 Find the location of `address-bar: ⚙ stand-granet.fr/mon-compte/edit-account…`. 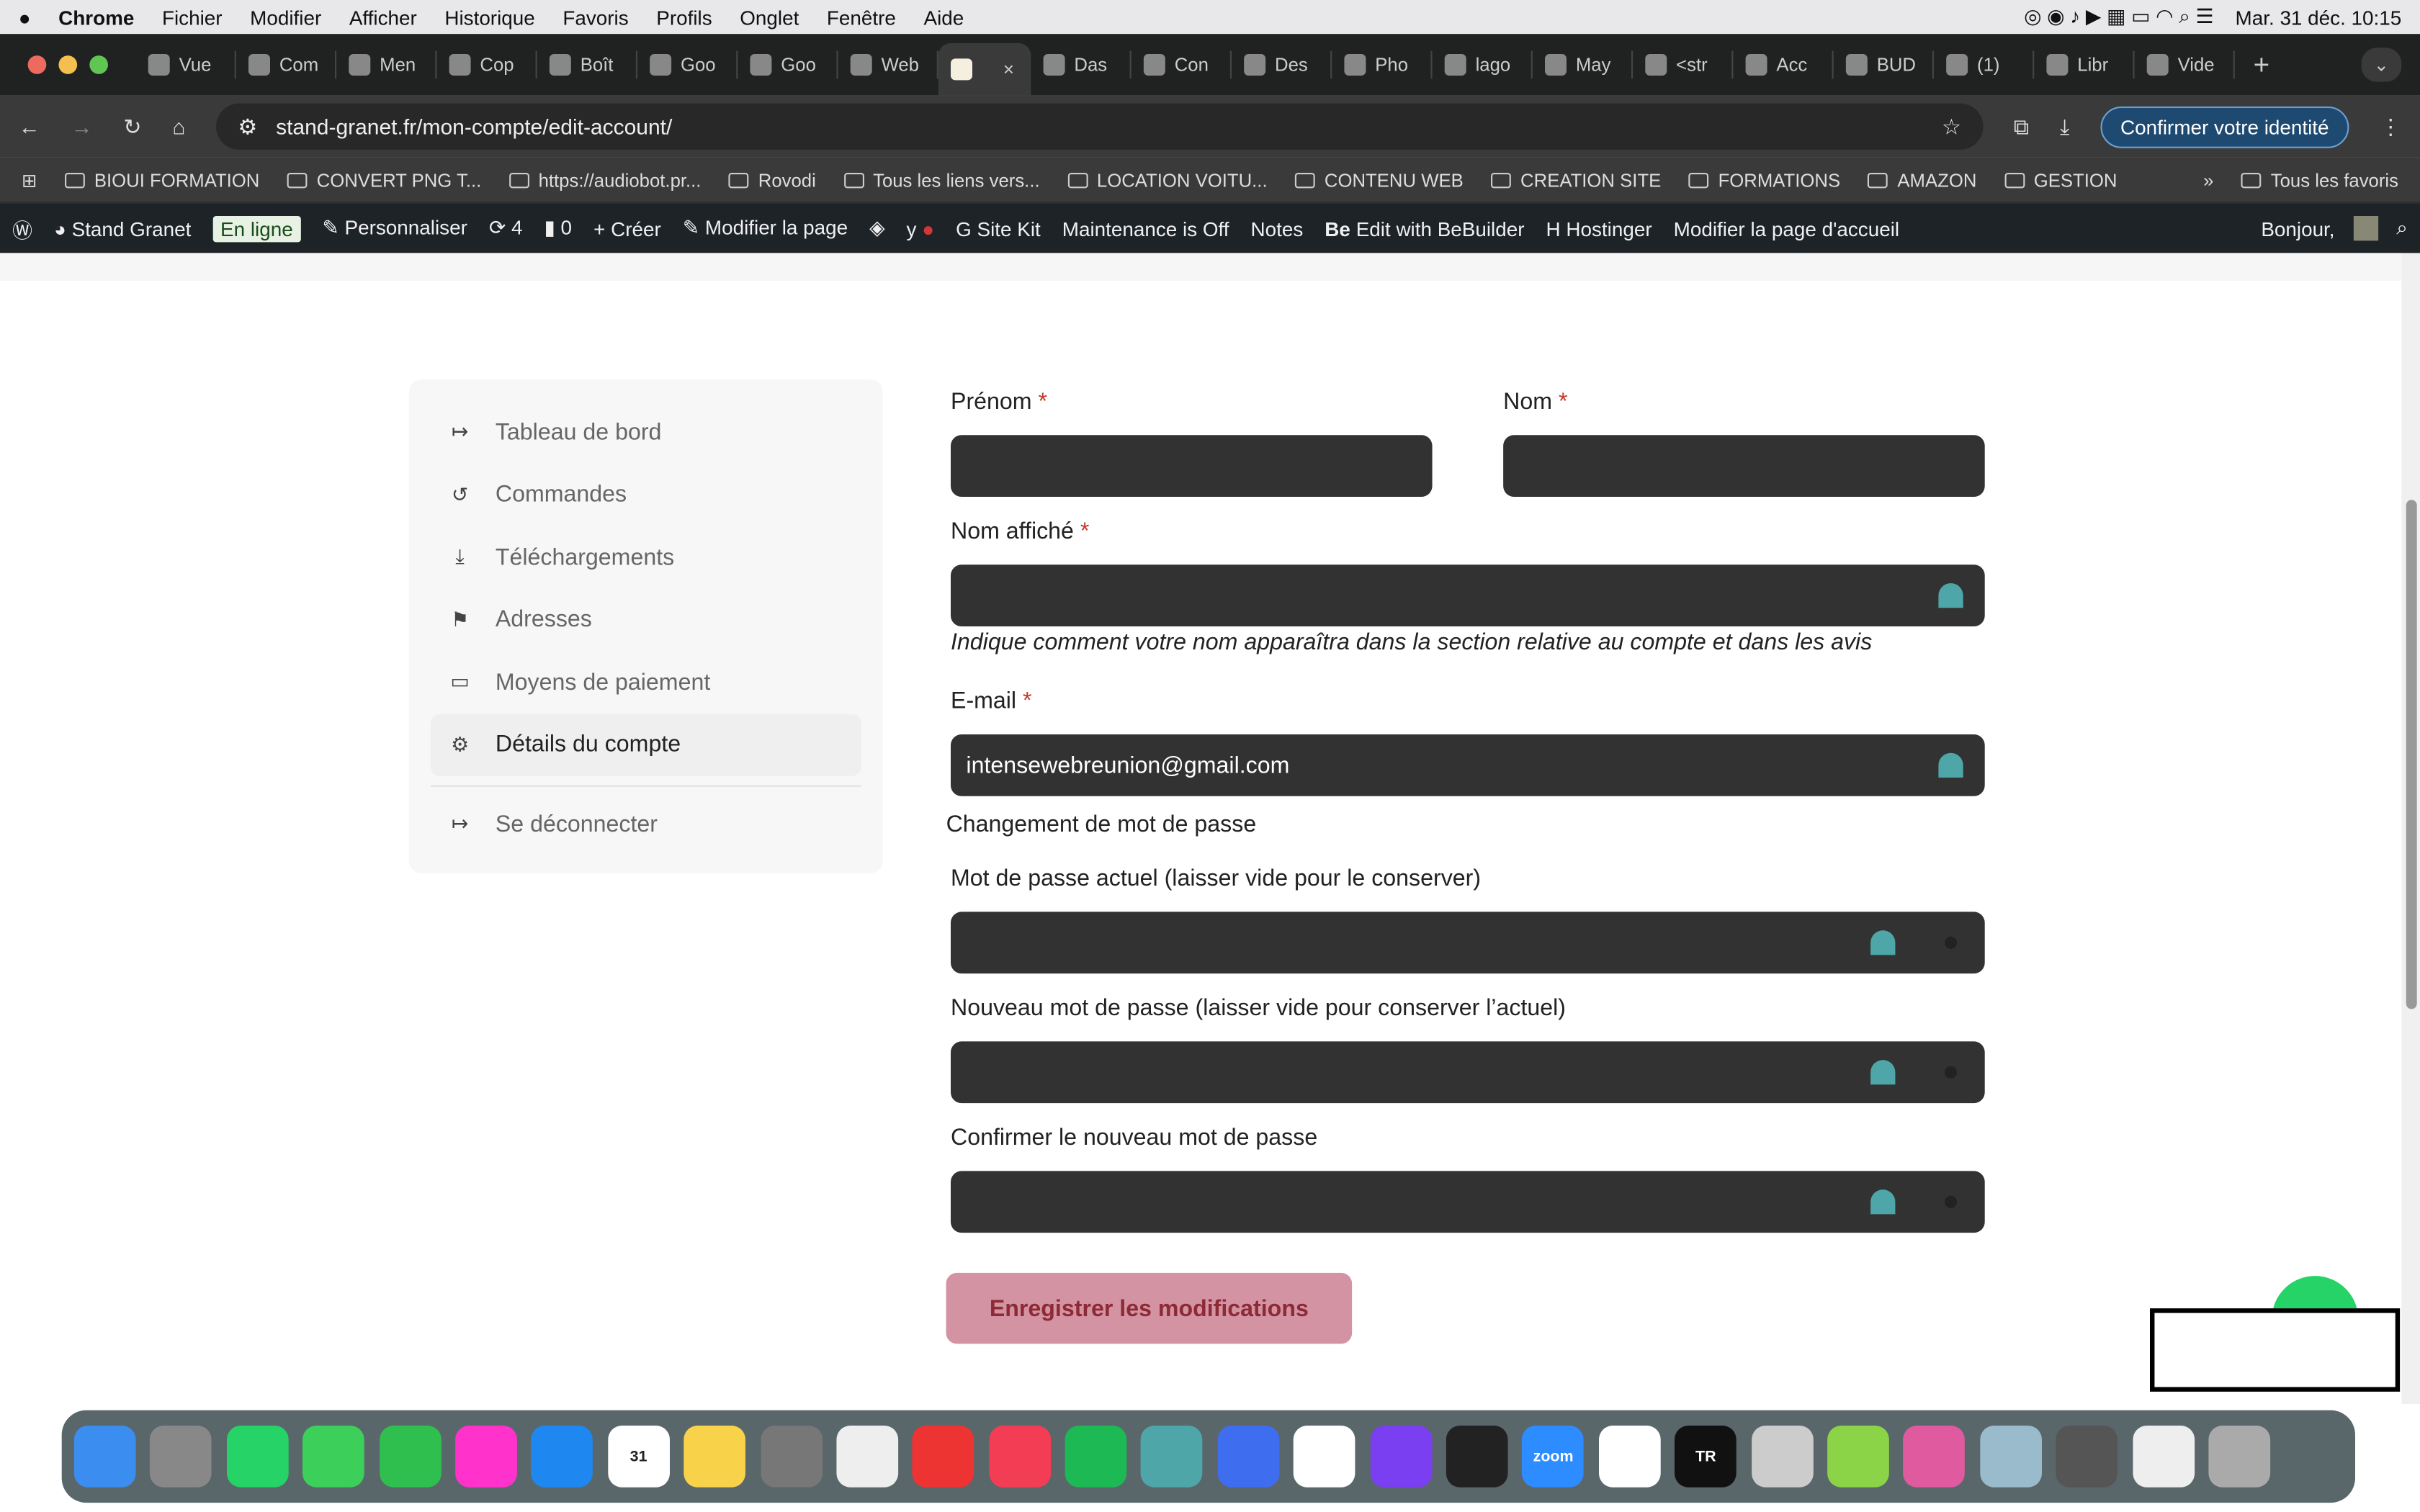

address-bar: ⚙ stand-granet.fr/mon-compte/edit-account… is located at coordinates (1099, 126).